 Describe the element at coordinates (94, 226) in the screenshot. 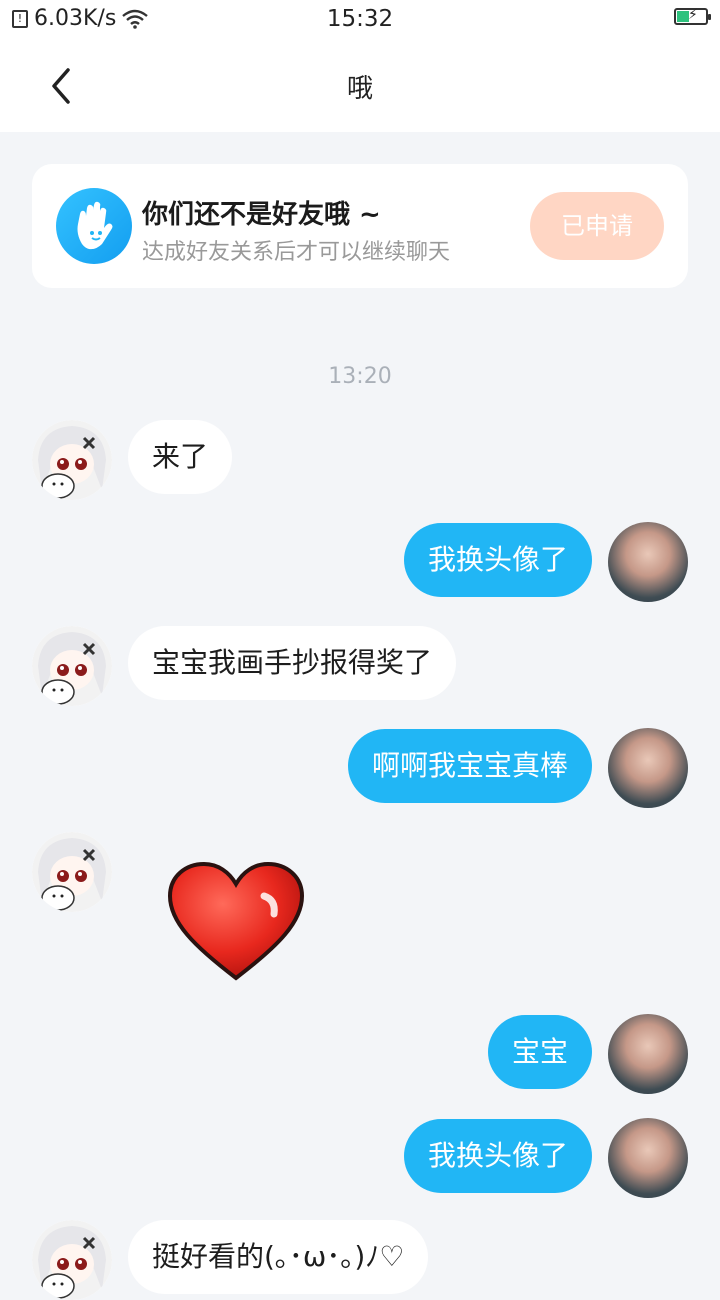

I see `hand-icon` at that location.